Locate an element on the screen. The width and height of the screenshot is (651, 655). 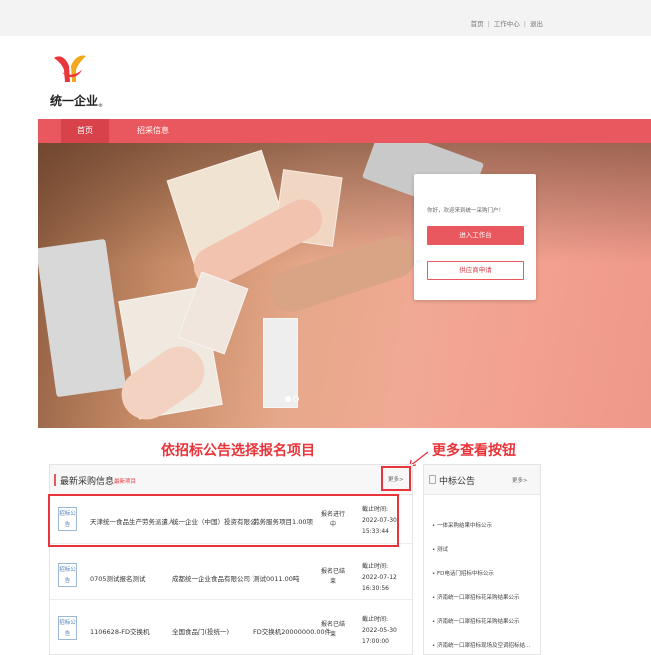
annotation-more-button: 更多查看按钮 is located at coordinates (474, 451).